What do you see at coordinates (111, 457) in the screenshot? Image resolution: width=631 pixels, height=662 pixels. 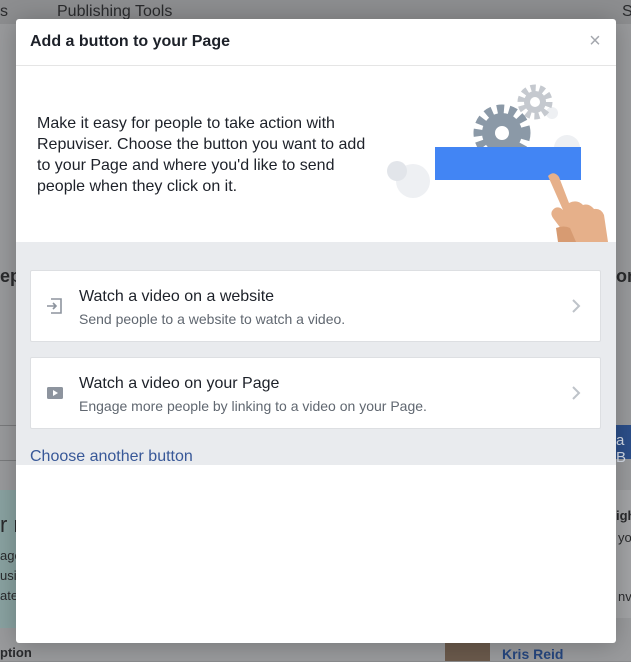 I see `choose-another-button-link: Choose another button` at bounding box center [111, 457].